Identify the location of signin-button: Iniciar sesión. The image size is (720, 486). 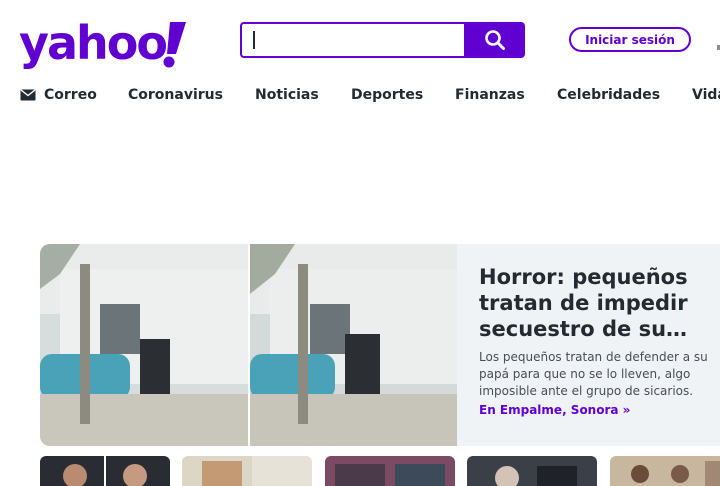
(630, 39).